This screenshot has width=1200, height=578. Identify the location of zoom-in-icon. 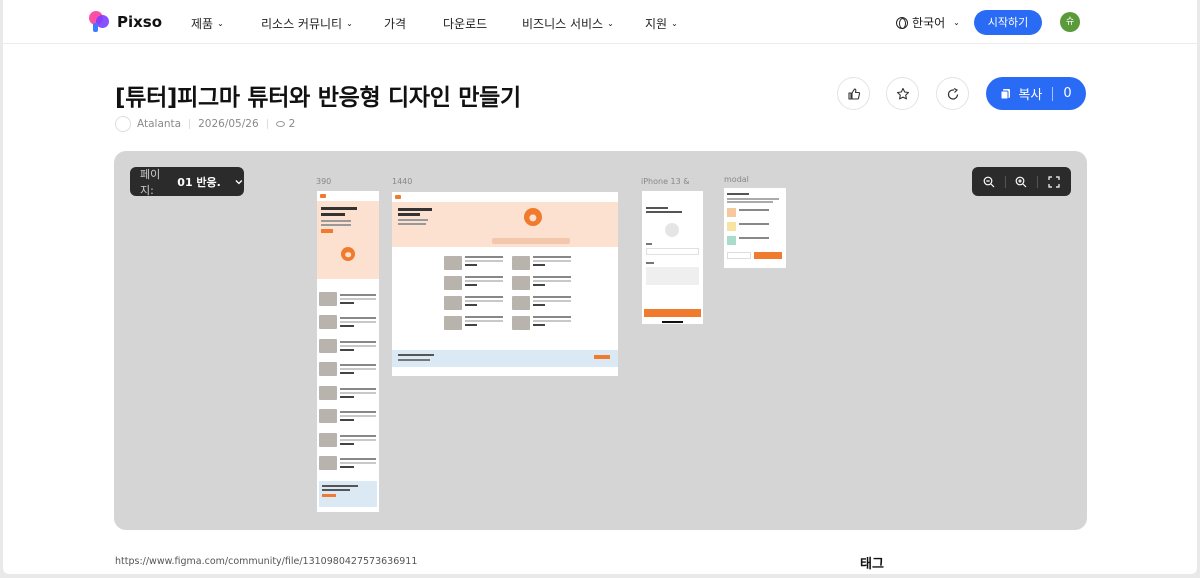
(1021, 182).